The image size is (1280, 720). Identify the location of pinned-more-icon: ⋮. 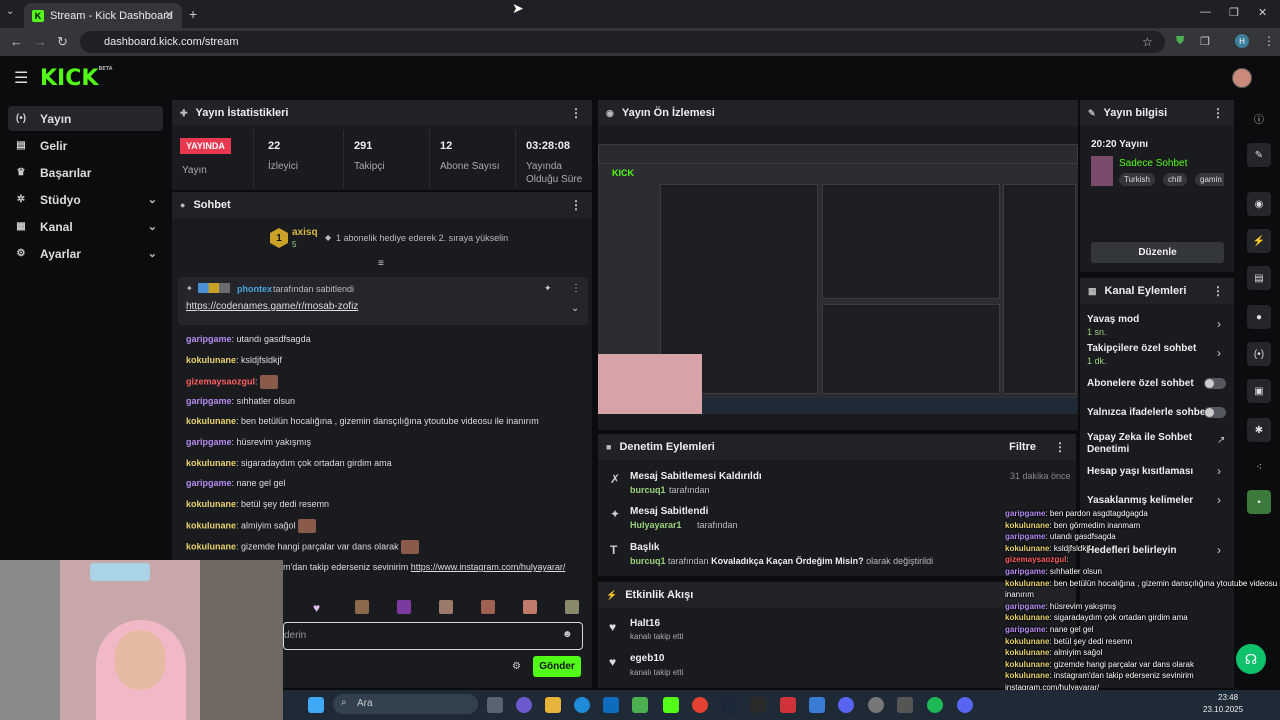
(576, 288).